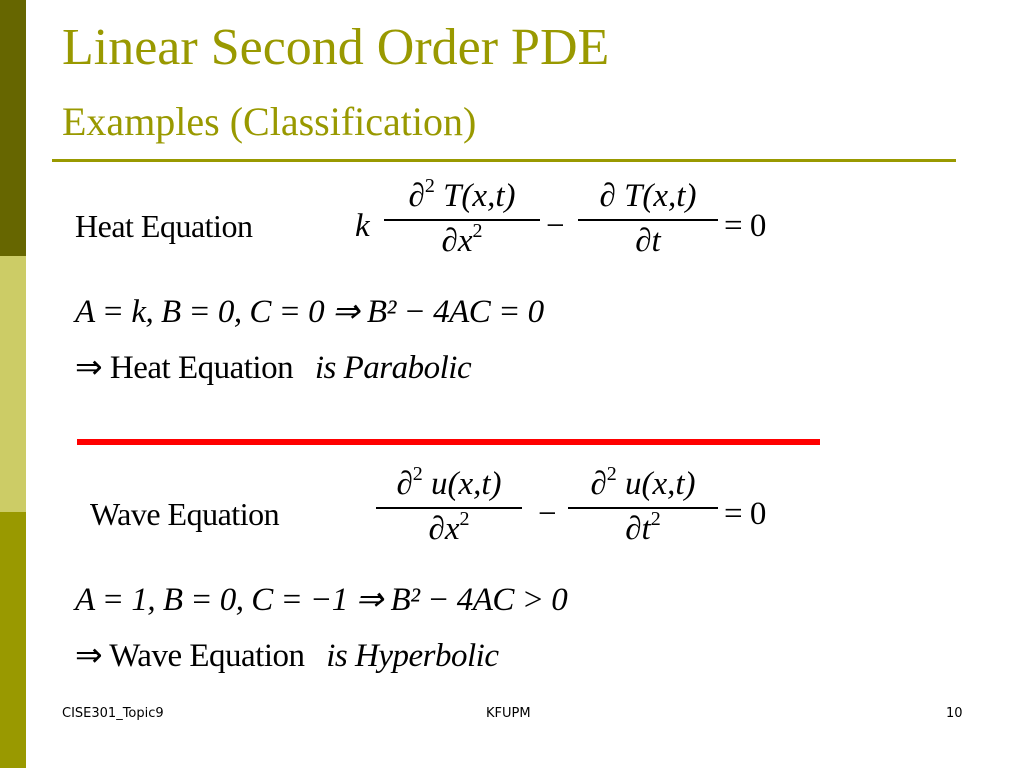 This screenshot has width=1024, height=768. Describe the element at coordinates (321, 600) in the screenshot. I see `wave-coefficients-line: A = 1, B = 0, C = −1 ⇒ B² − 4AC > 0` at that location.